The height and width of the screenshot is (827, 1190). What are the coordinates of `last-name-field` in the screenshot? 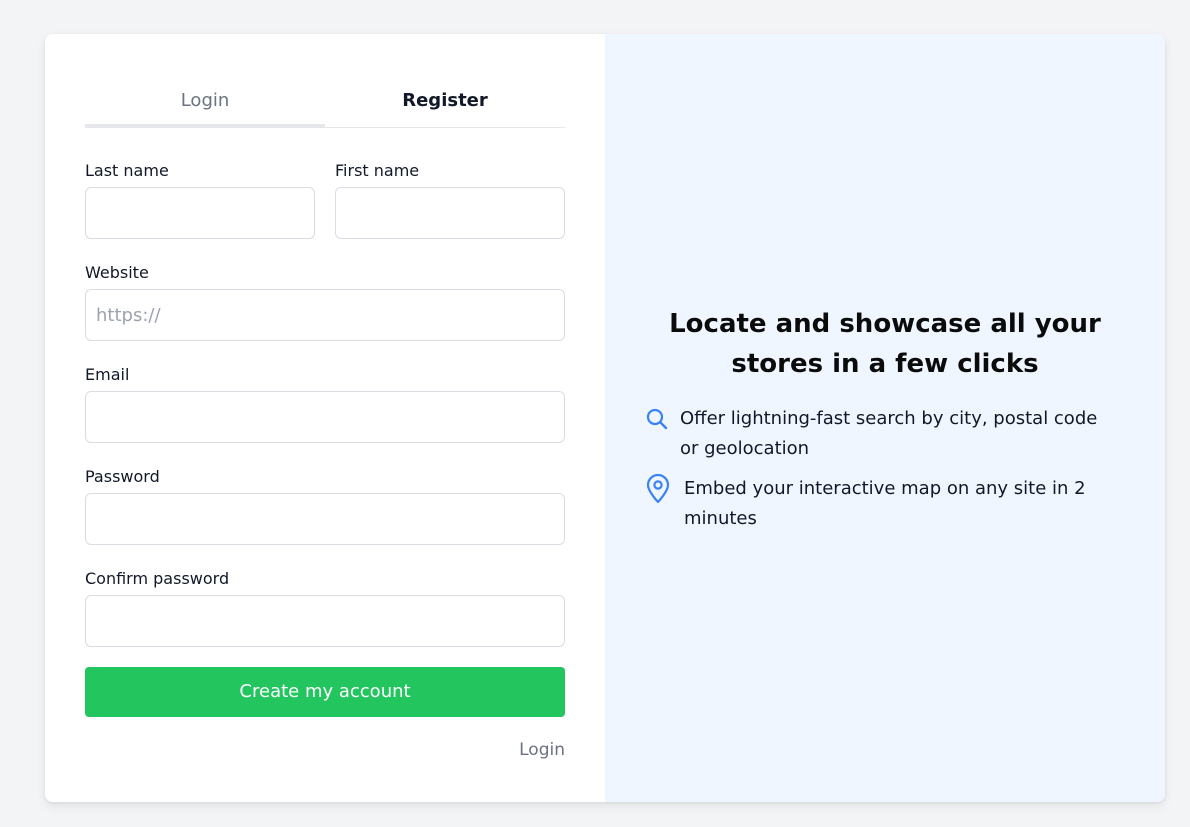 It's located at (200, 213).